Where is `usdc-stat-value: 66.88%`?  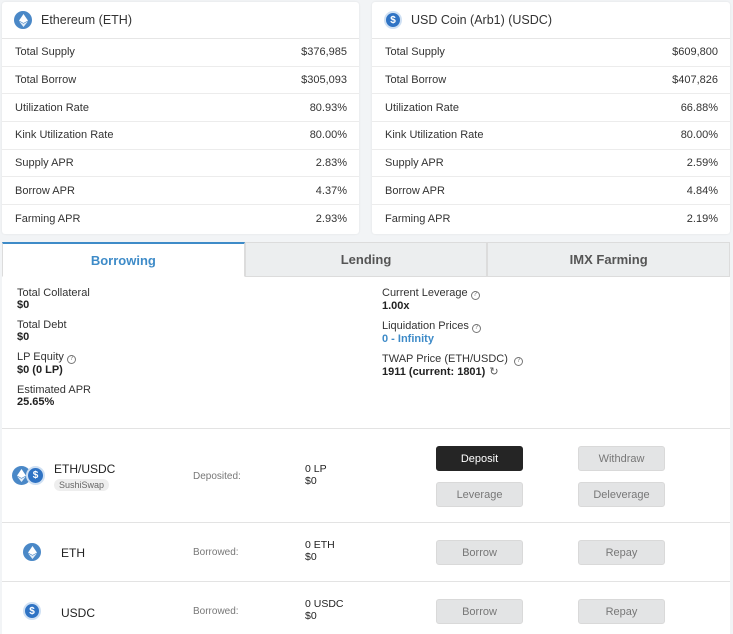 usdc-stat-value: 66.88% is located at coordinates (699, 107).